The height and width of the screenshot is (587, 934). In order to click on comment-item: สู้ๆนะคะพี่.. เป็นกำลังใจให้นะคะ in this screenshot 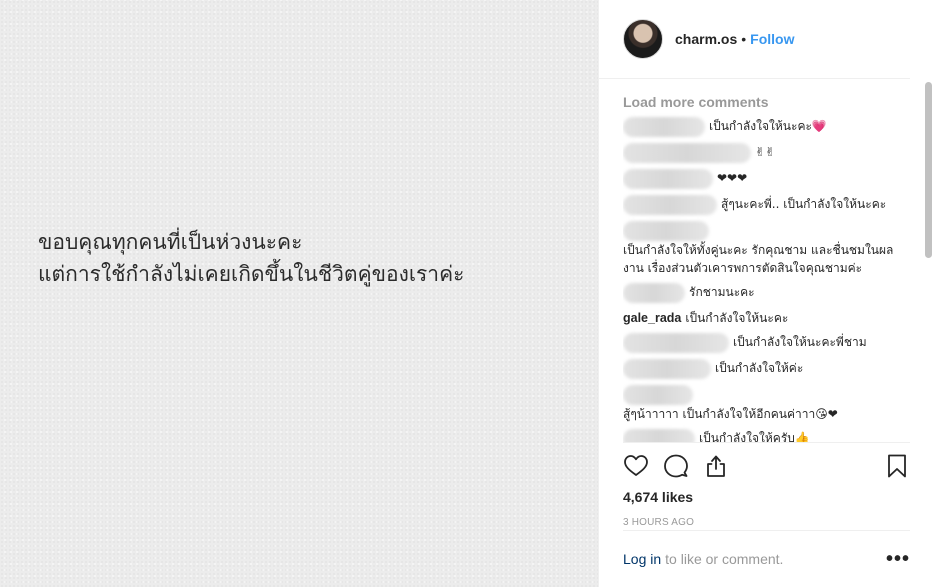, I will do `click(765, 205)`.